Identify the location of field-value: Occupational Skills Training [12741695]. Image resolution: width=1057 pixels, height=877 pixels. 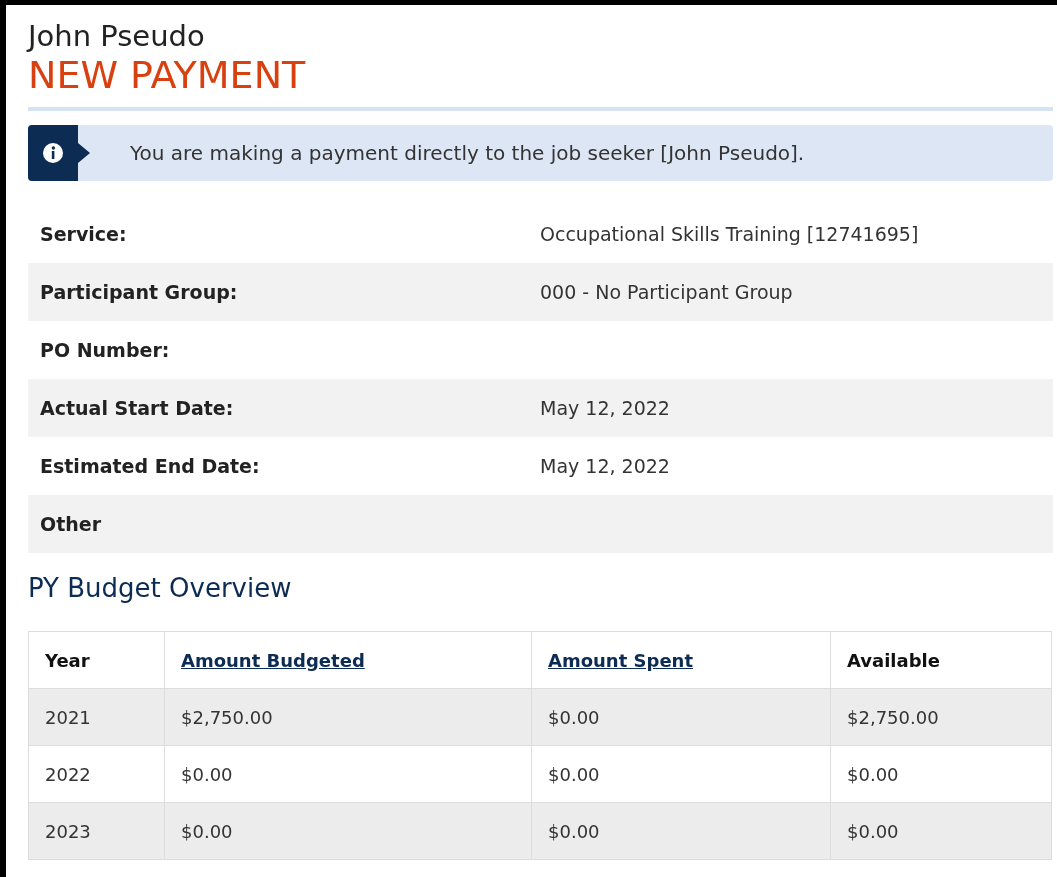
(730, 234).